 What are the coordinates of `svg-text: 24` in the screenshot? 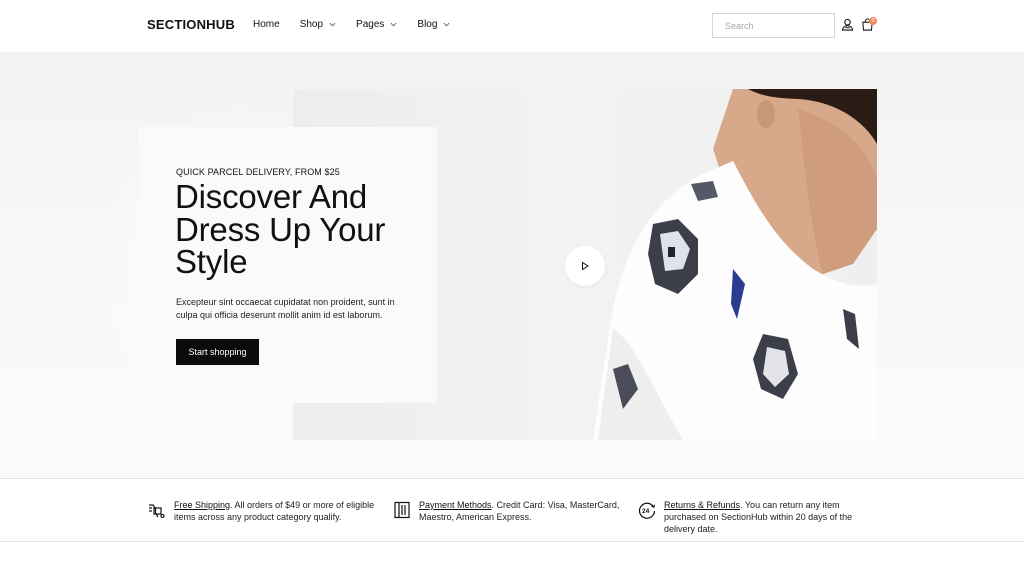 It's located at (646, 511).